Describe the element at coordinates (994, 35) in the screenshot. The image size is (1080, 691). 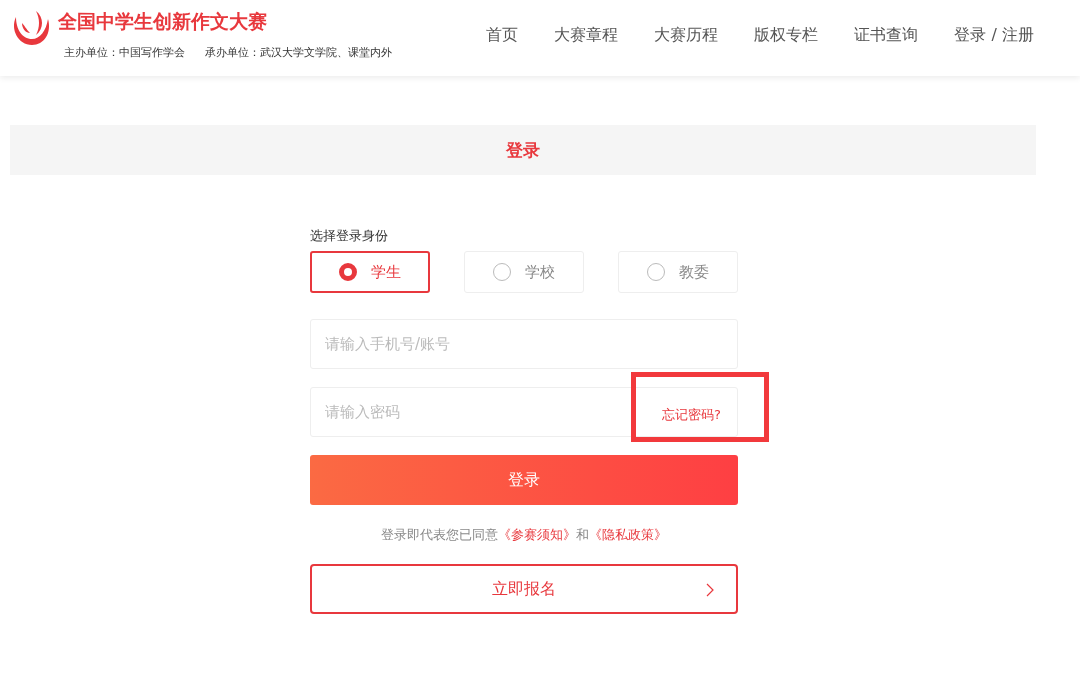
I see `nav-link: 登录 / 注册` at that location.